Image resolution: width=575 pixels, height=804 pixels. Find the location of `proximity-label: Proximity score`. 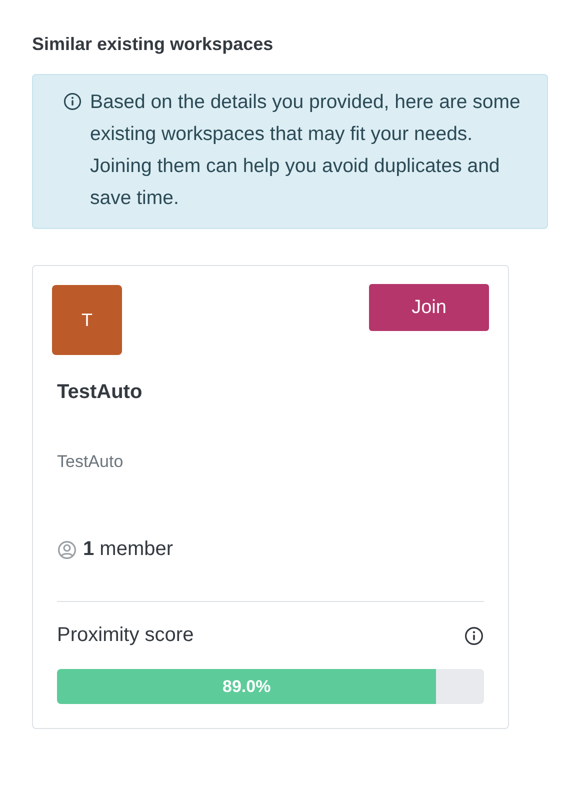

proximity-label: Proximity score is located at coordinates (125, 635).